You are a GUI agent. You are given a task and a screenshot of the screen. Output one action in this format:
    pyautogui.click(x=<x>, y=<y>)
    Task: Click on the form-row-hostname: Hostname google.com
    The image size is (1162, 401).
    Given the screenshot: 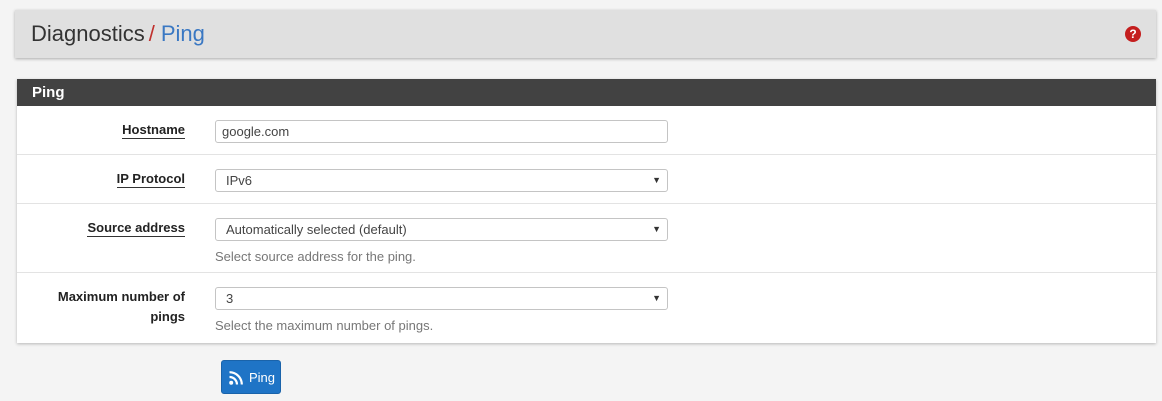 What is the action you would take?
    pyautogui.click(x=586, y=130)
    